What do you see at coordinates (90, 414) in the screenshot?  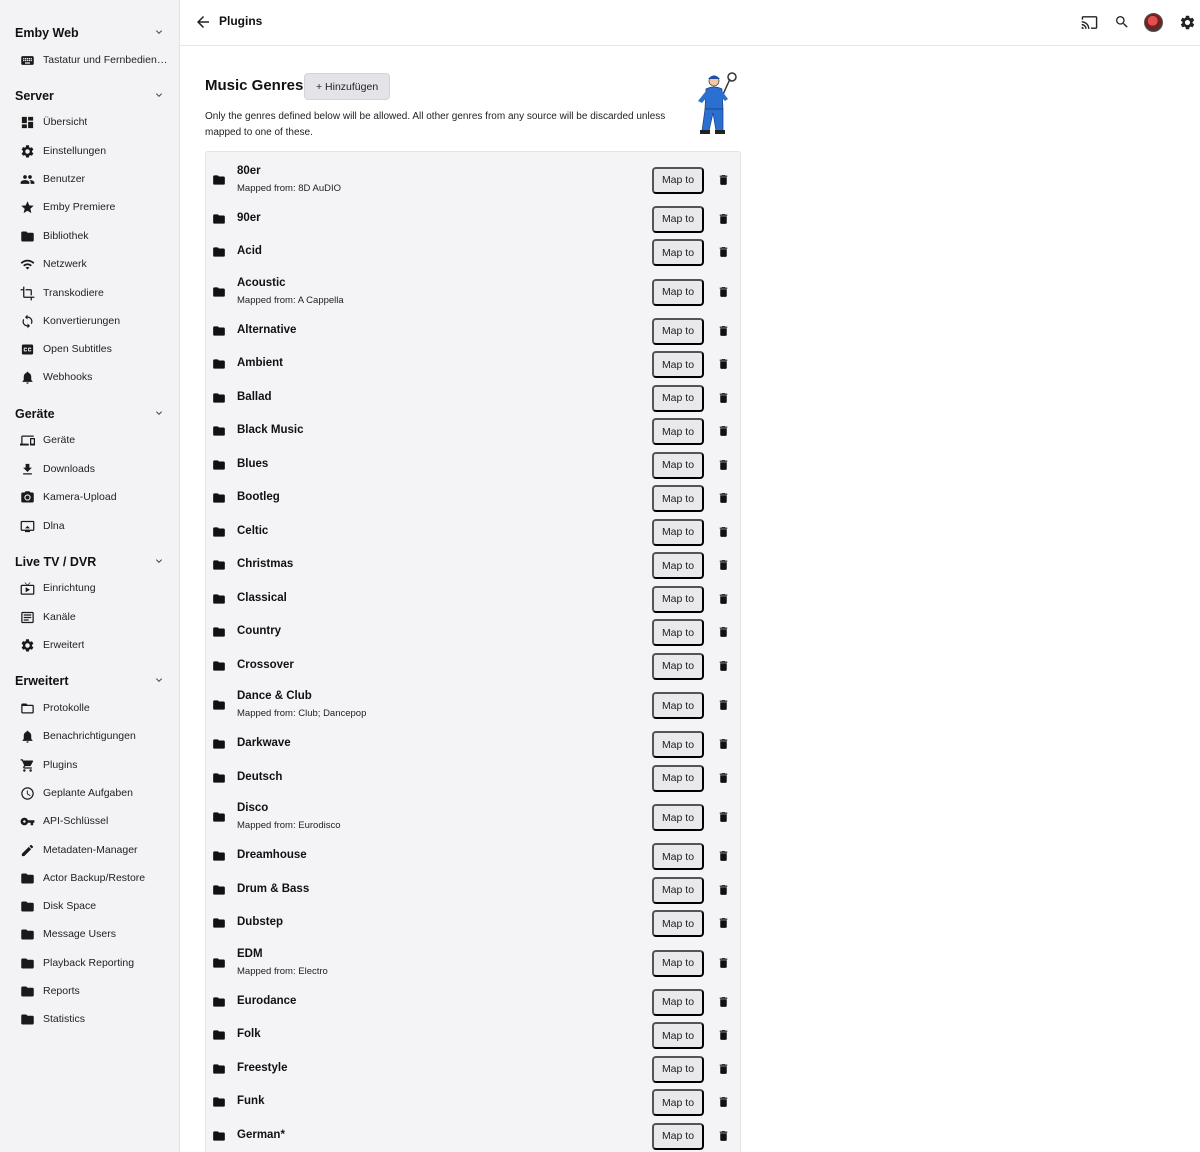 I see `sidebar-section-header: Geräte` at bounding box center [90, 414].